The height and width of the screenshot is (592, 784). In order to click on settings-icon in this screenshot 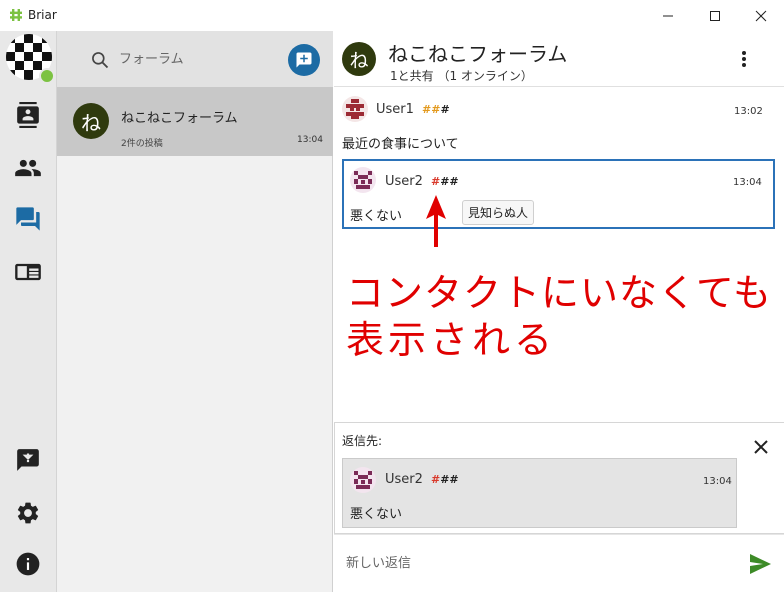, I will do `click(28, 513)`.